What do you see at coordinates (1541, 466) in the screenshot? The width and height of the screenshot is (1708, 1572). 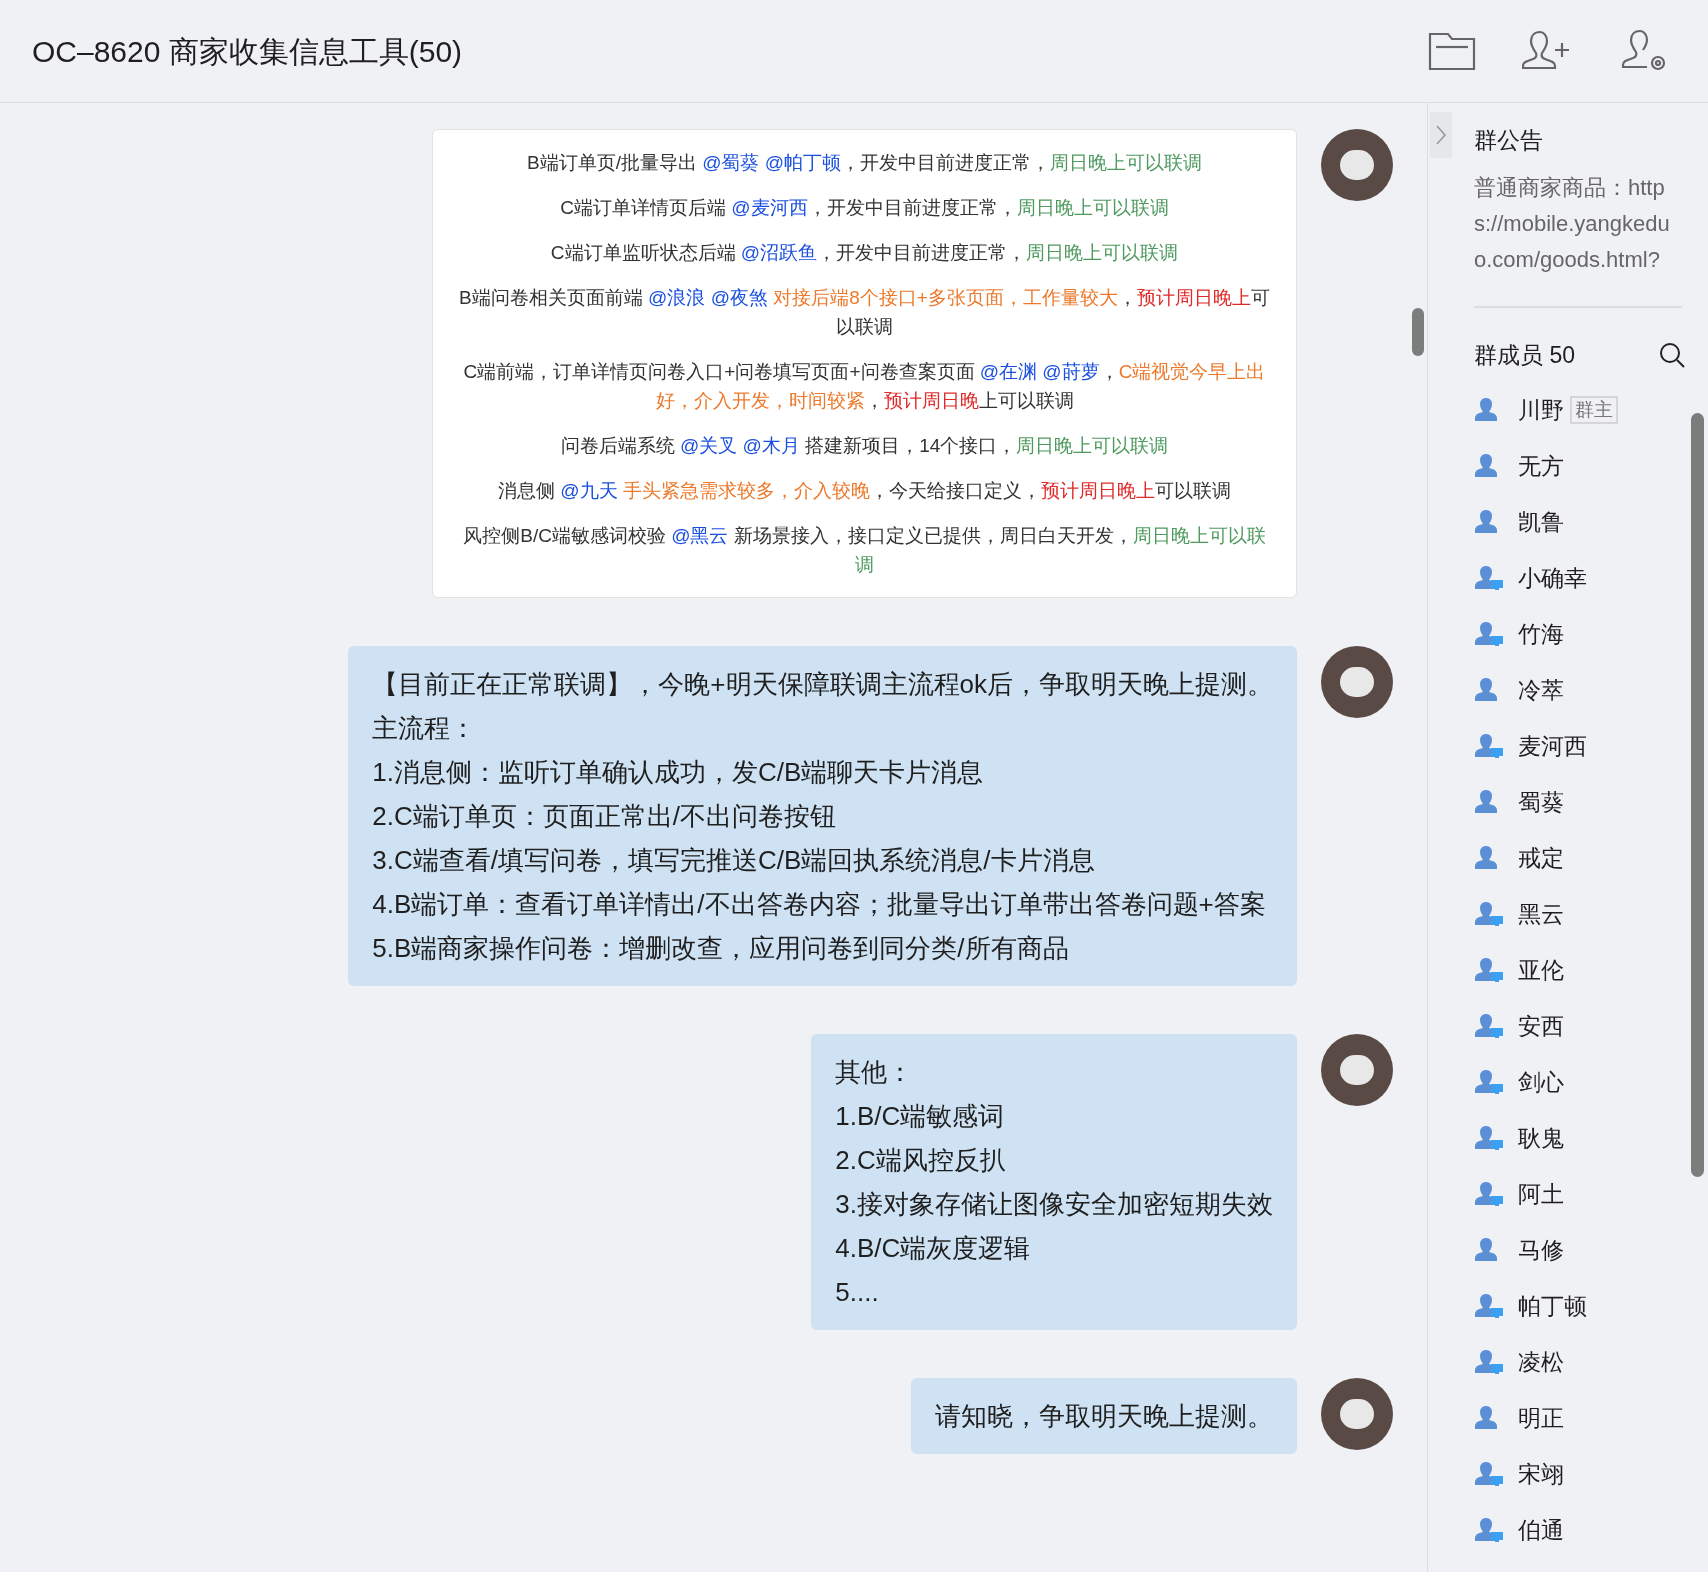 I see `member-name: 无方` at bounding box center [1541, 466].